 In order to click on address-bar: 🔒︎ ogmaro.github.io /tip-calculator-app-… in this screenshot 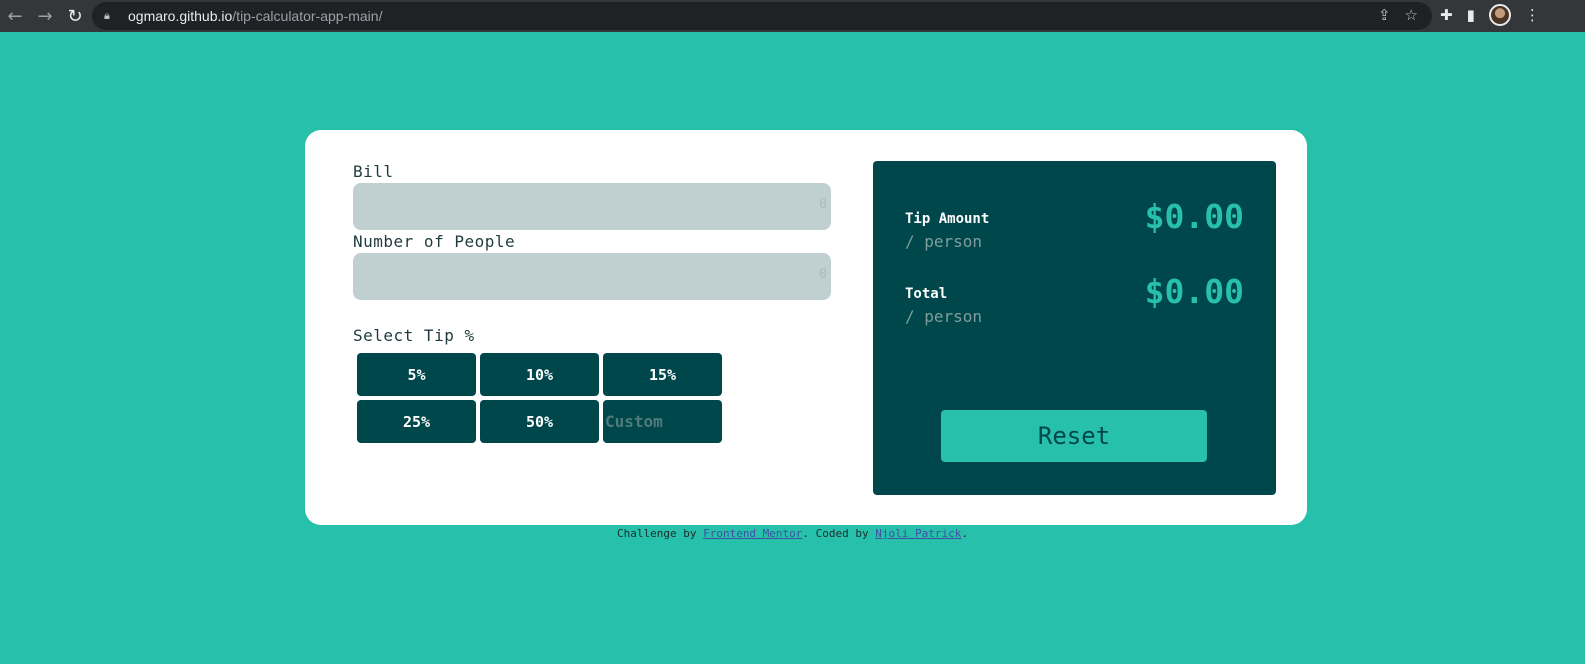, I will do `click(762, 16)`.